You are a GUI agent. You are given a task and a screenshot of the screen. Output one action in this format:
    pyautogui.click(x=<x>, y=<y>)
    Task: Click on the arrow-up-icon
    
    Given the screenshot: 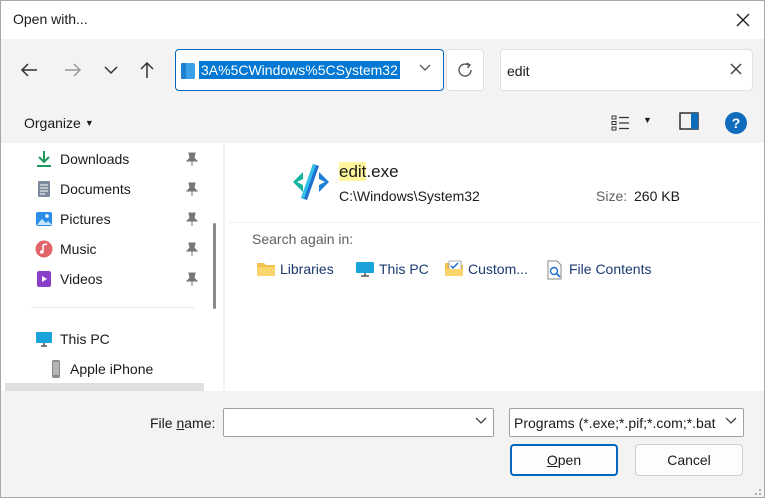 What is the action you would take?
    pyautogui.click(x=147, y=69)
    